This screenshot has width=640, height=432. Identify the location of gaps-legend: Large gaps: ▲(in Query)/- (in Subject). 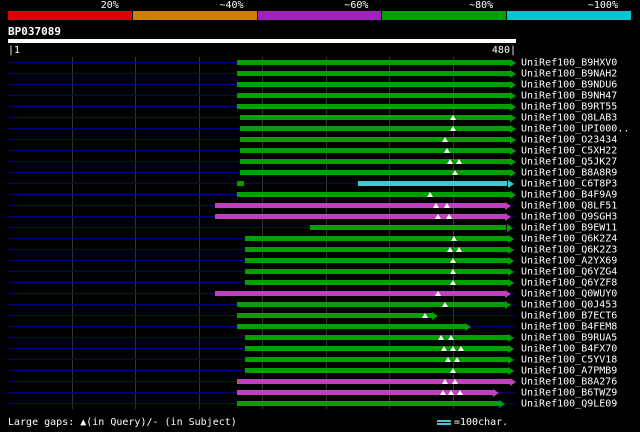
(122, 422).